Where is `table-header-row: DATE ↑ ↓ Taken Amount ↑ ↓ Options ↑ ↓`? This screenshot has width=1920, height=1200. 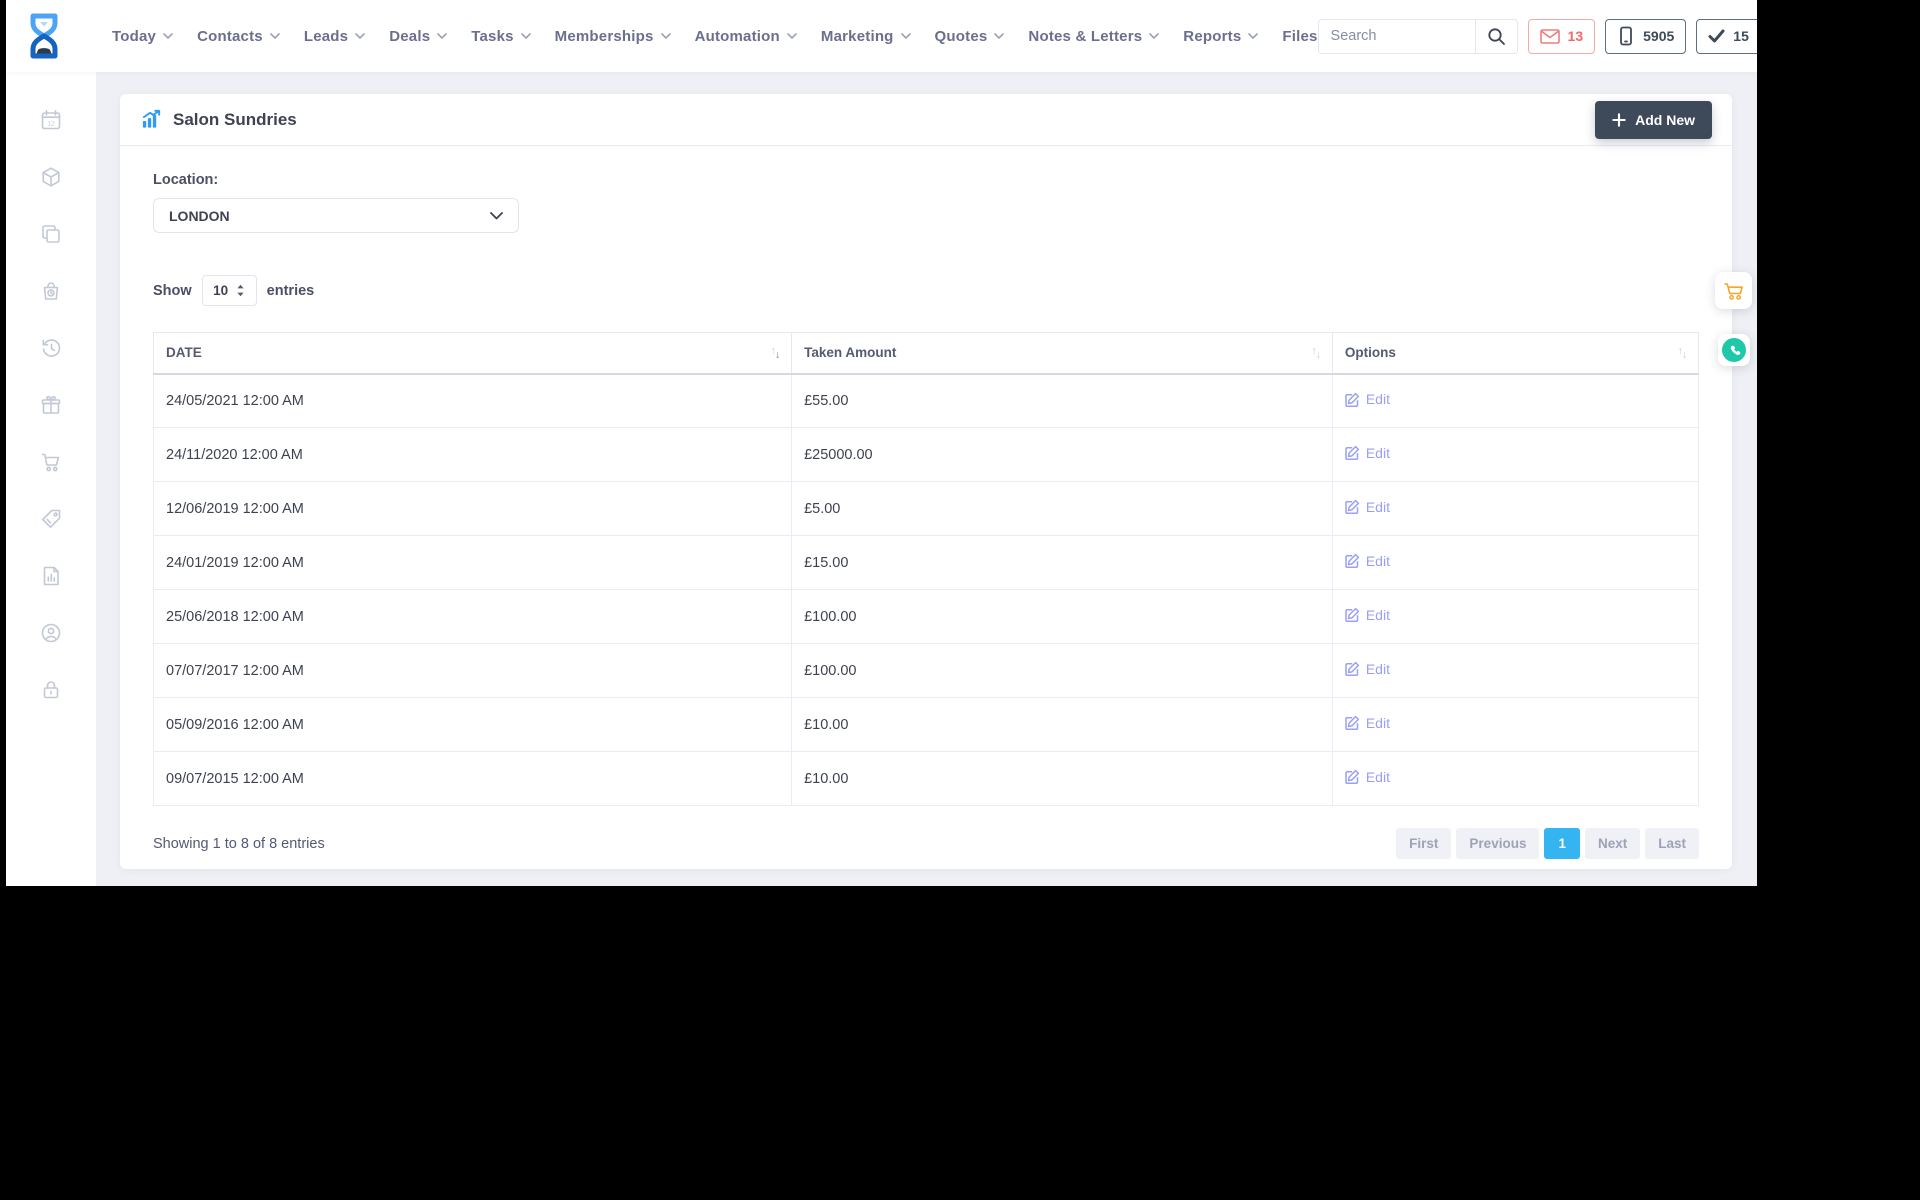
table-header-row: DATE ↑ ↓ Taken Amount ↑ ↓ Options ↑ ↓ is located at coordinates (926, 353).